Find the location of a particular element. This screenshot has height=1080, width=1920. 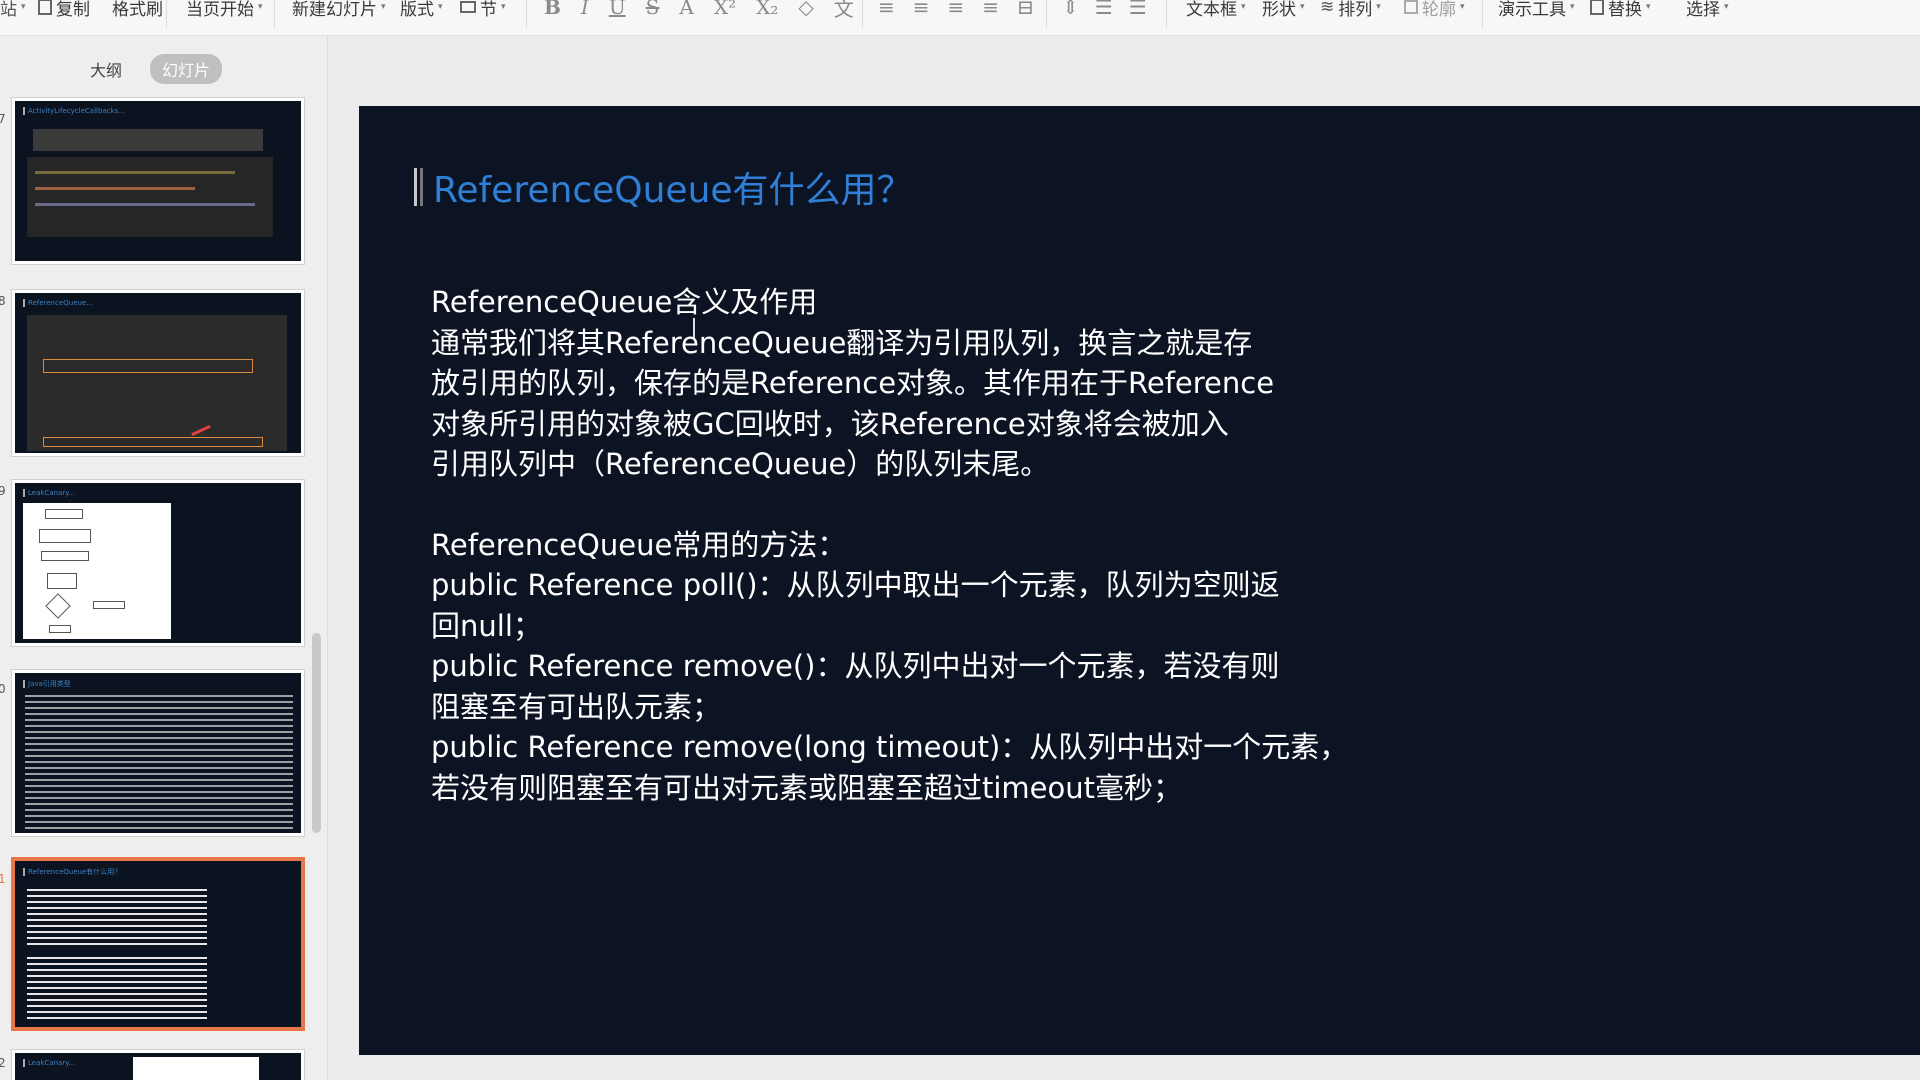

distributed-icon: ⊟ is located at coordinates (1025, 9).